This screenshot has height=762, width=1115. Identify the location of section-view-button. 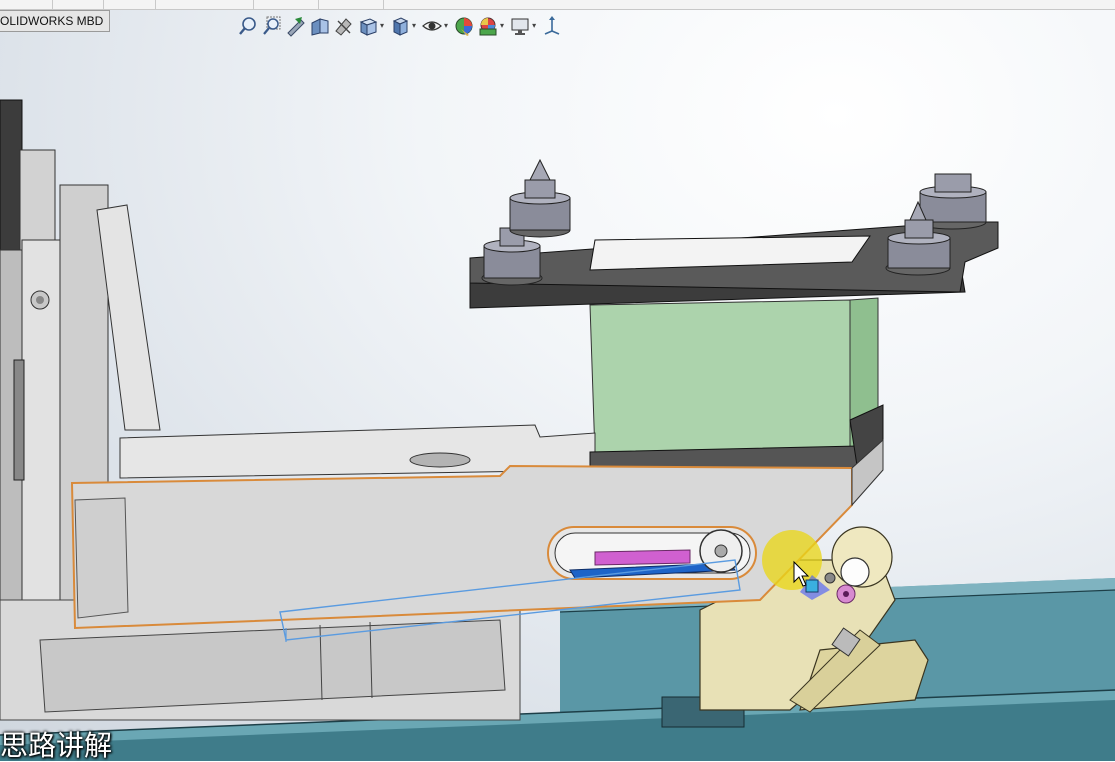
(320, 26).